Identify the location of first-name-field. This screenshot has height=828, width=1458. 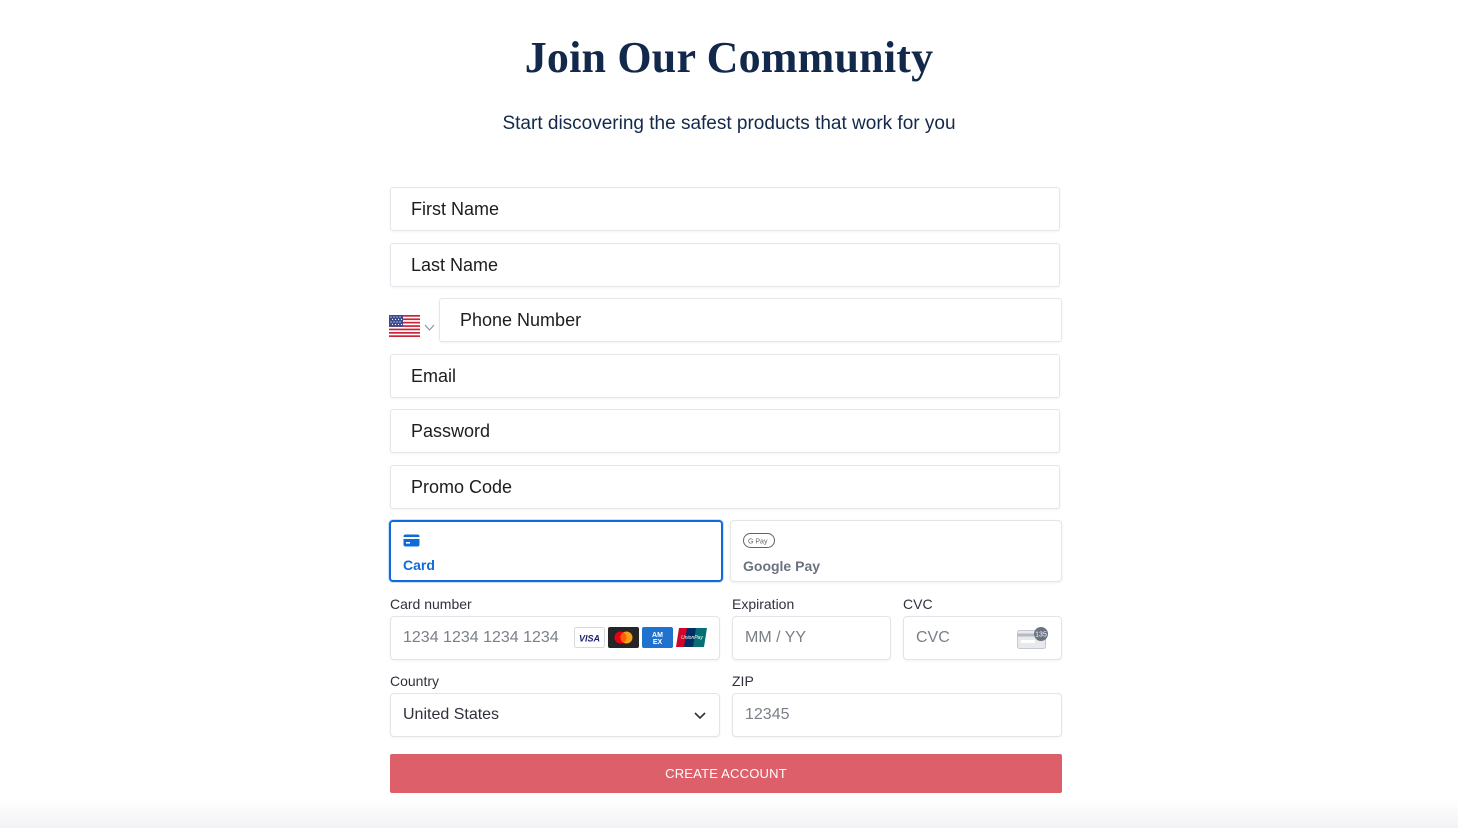
(725, 209).